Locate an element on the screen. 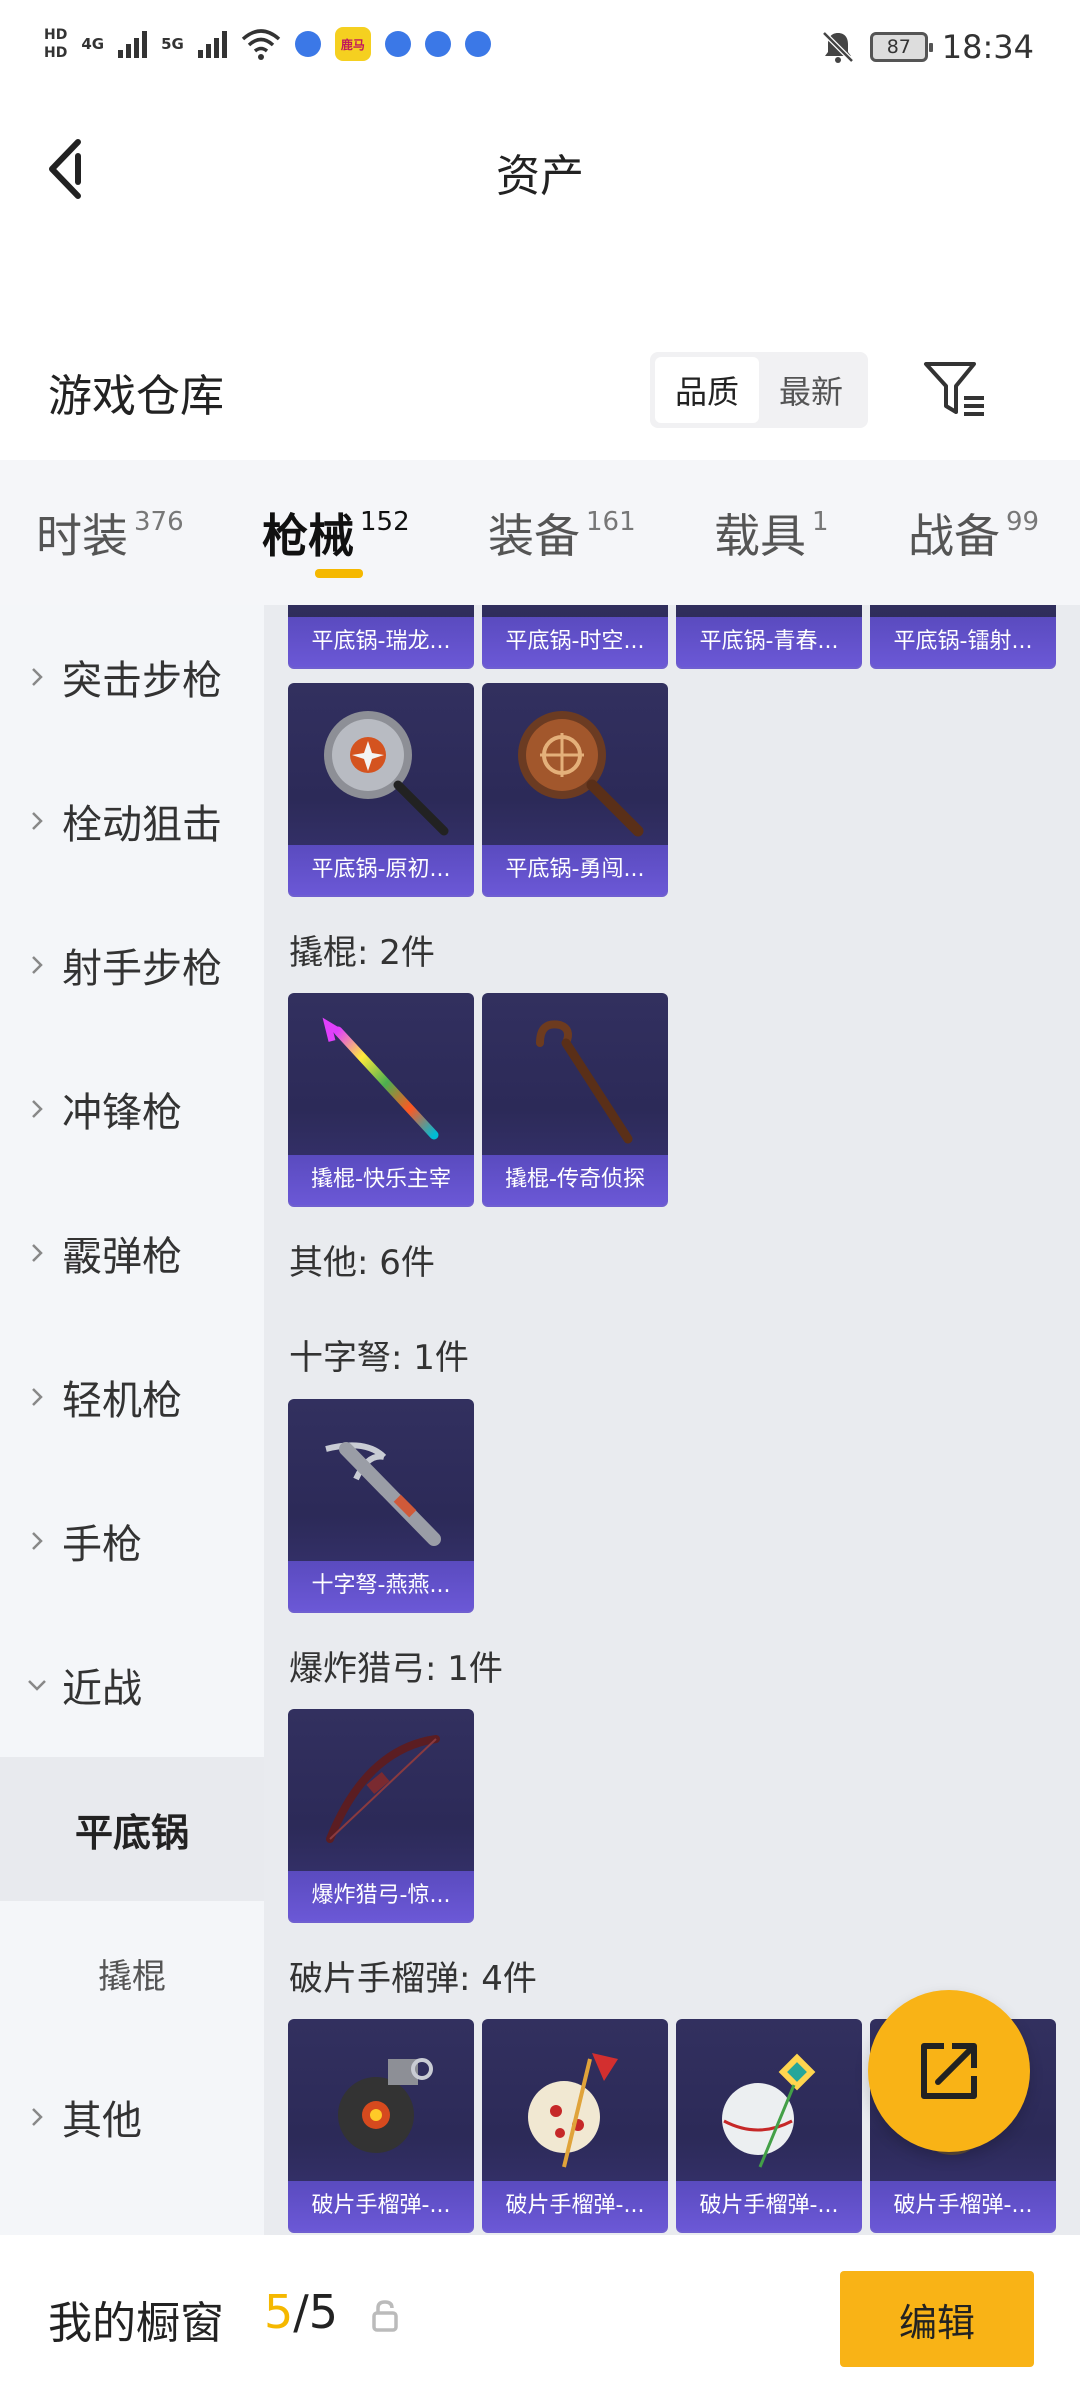 This screenshot has width=1080, height=2400. section-title-explosive-bow: 爆炸猎弓: 1件 is located at coordinates (396, 1669).